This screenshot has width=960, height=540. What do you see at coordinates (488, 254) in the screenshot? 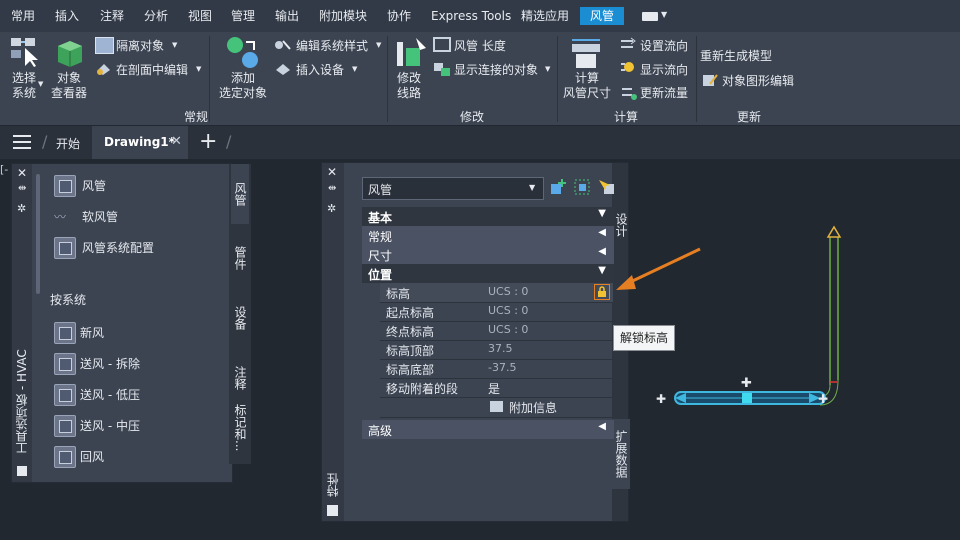
I see `section-dimensions: 尺寸 ◀` at bounding box center [488, 254].